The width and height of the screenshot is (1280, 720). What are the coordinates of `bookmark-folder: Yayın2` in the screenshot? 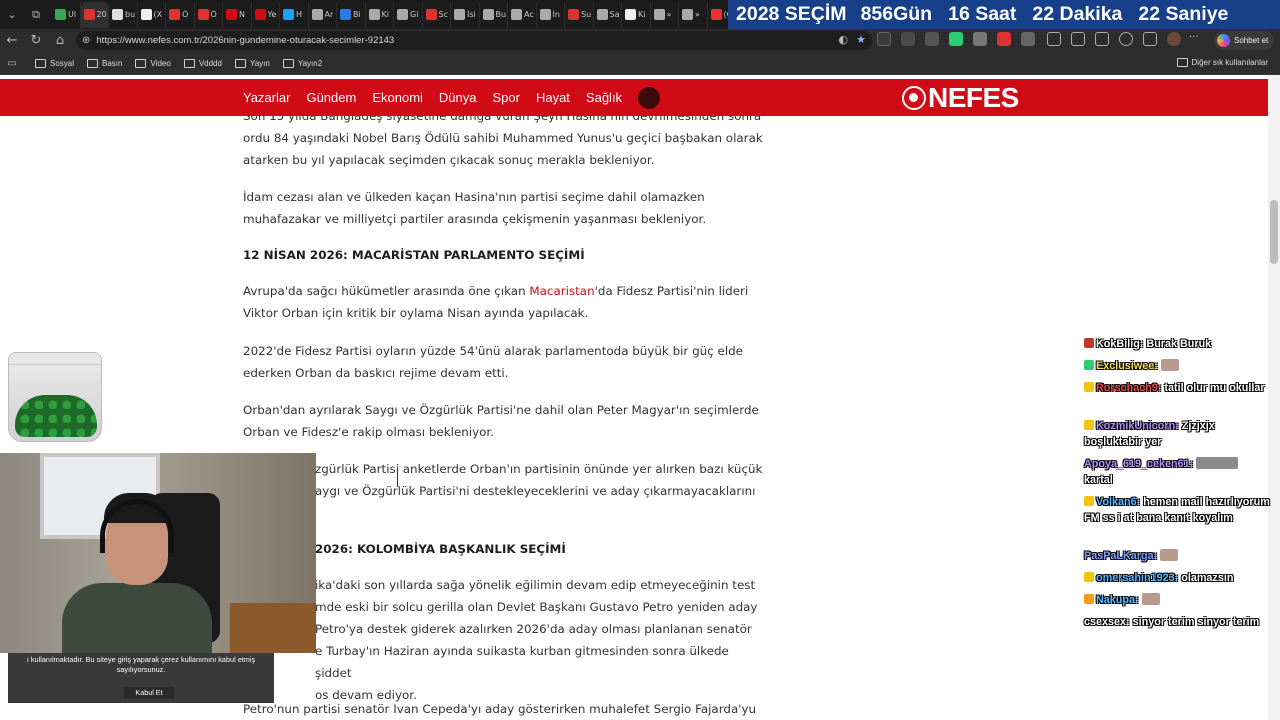 It's located at (302, 63).